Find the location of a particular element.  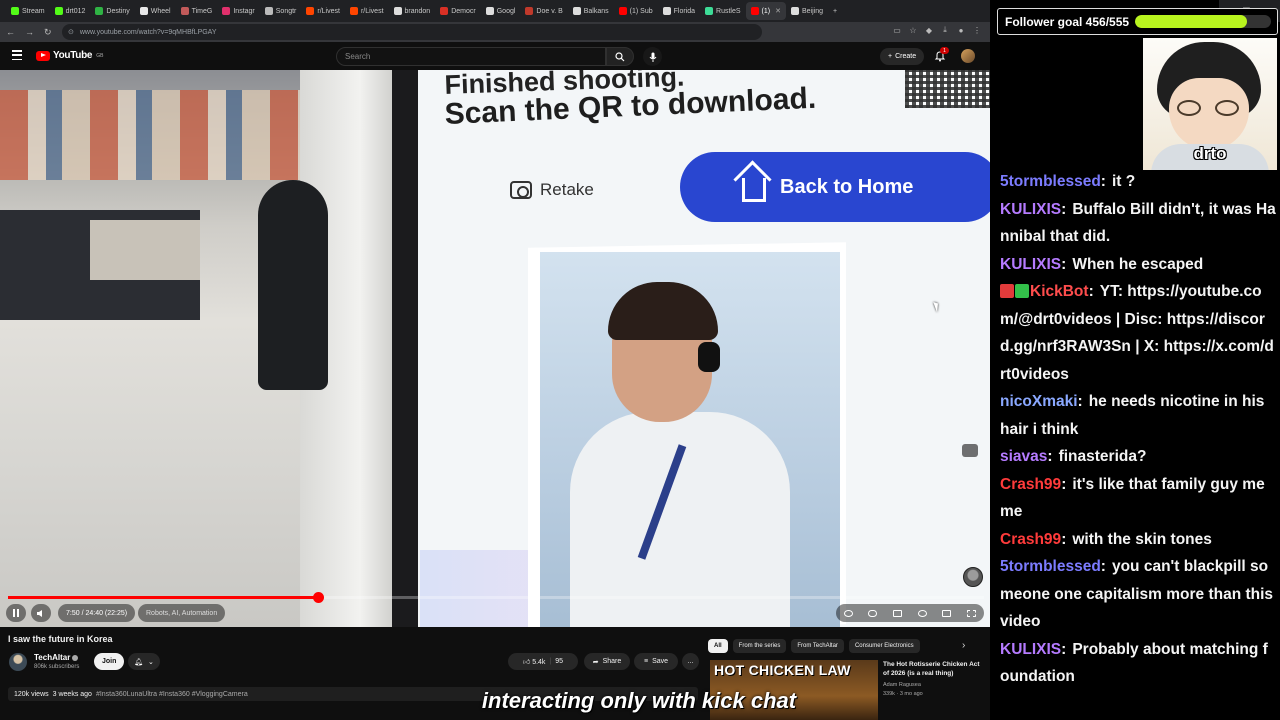

channel-avatar is located at coordinates (18, 662).